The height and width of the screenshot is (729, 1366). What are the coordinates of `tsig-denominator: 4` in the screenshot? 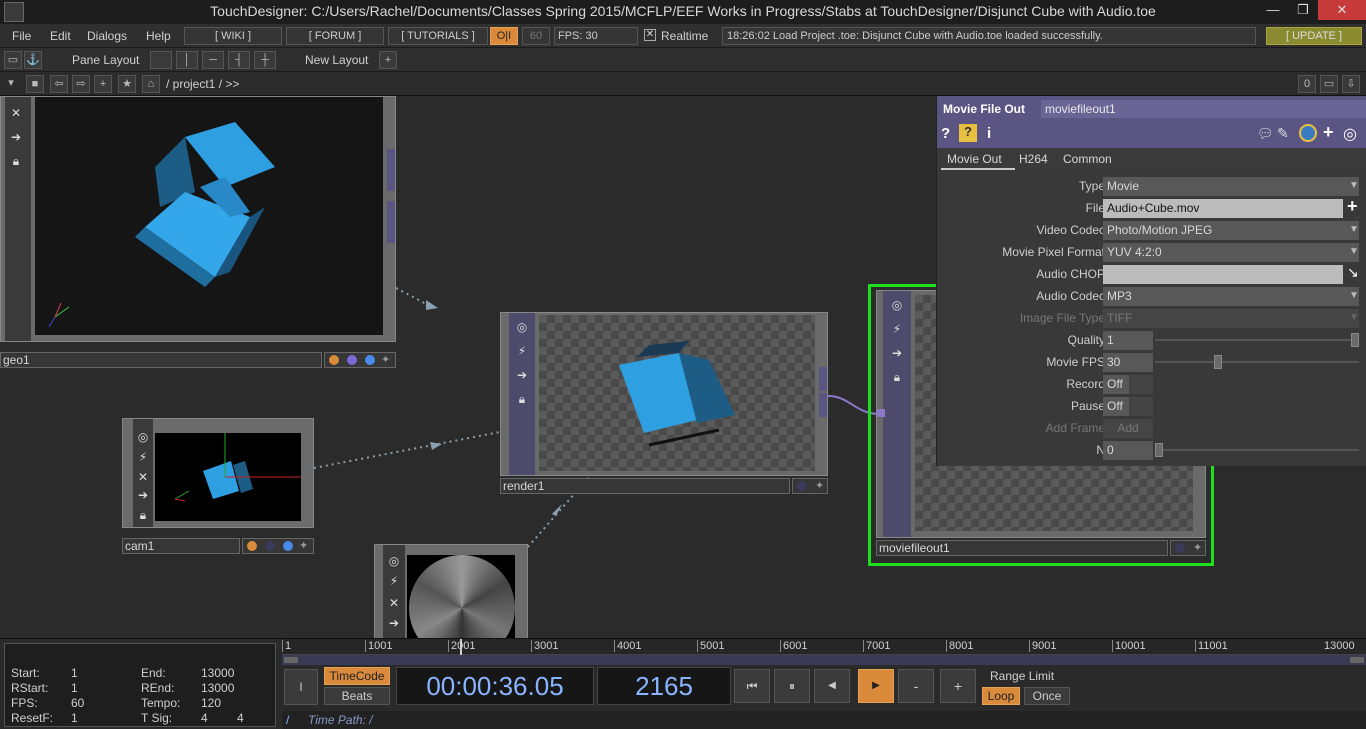 It's located at (240, 718).